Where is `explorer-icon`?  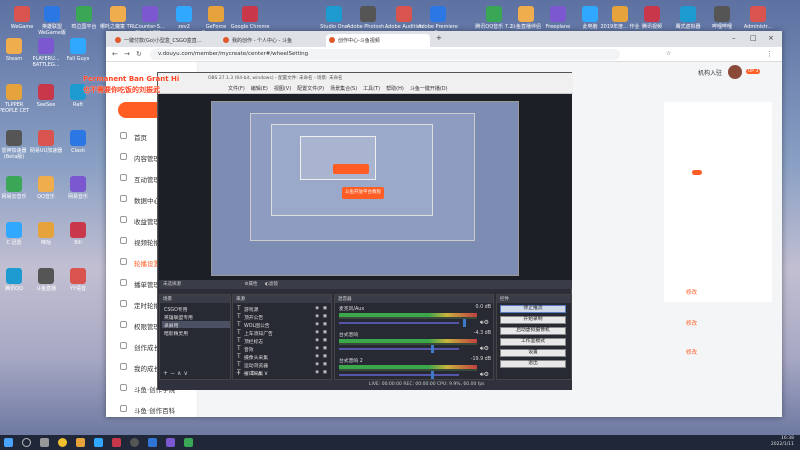
explorer-icon is located at coordinates (80, 442).